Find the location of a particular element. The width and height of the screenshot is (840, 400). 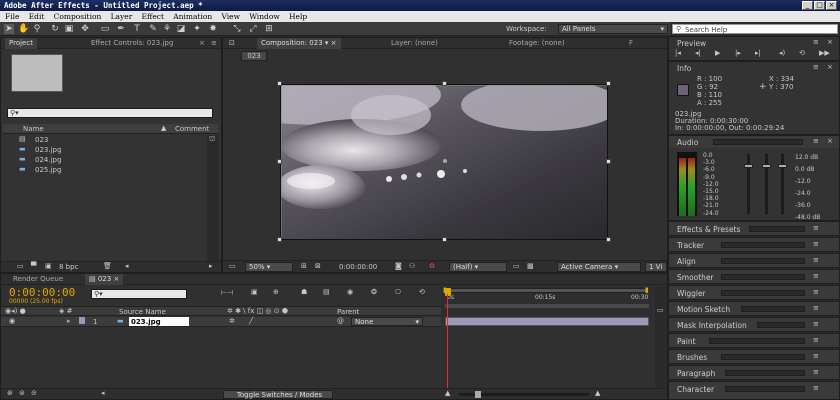

menu-animation: Animation is located at coordinates (192, 16).